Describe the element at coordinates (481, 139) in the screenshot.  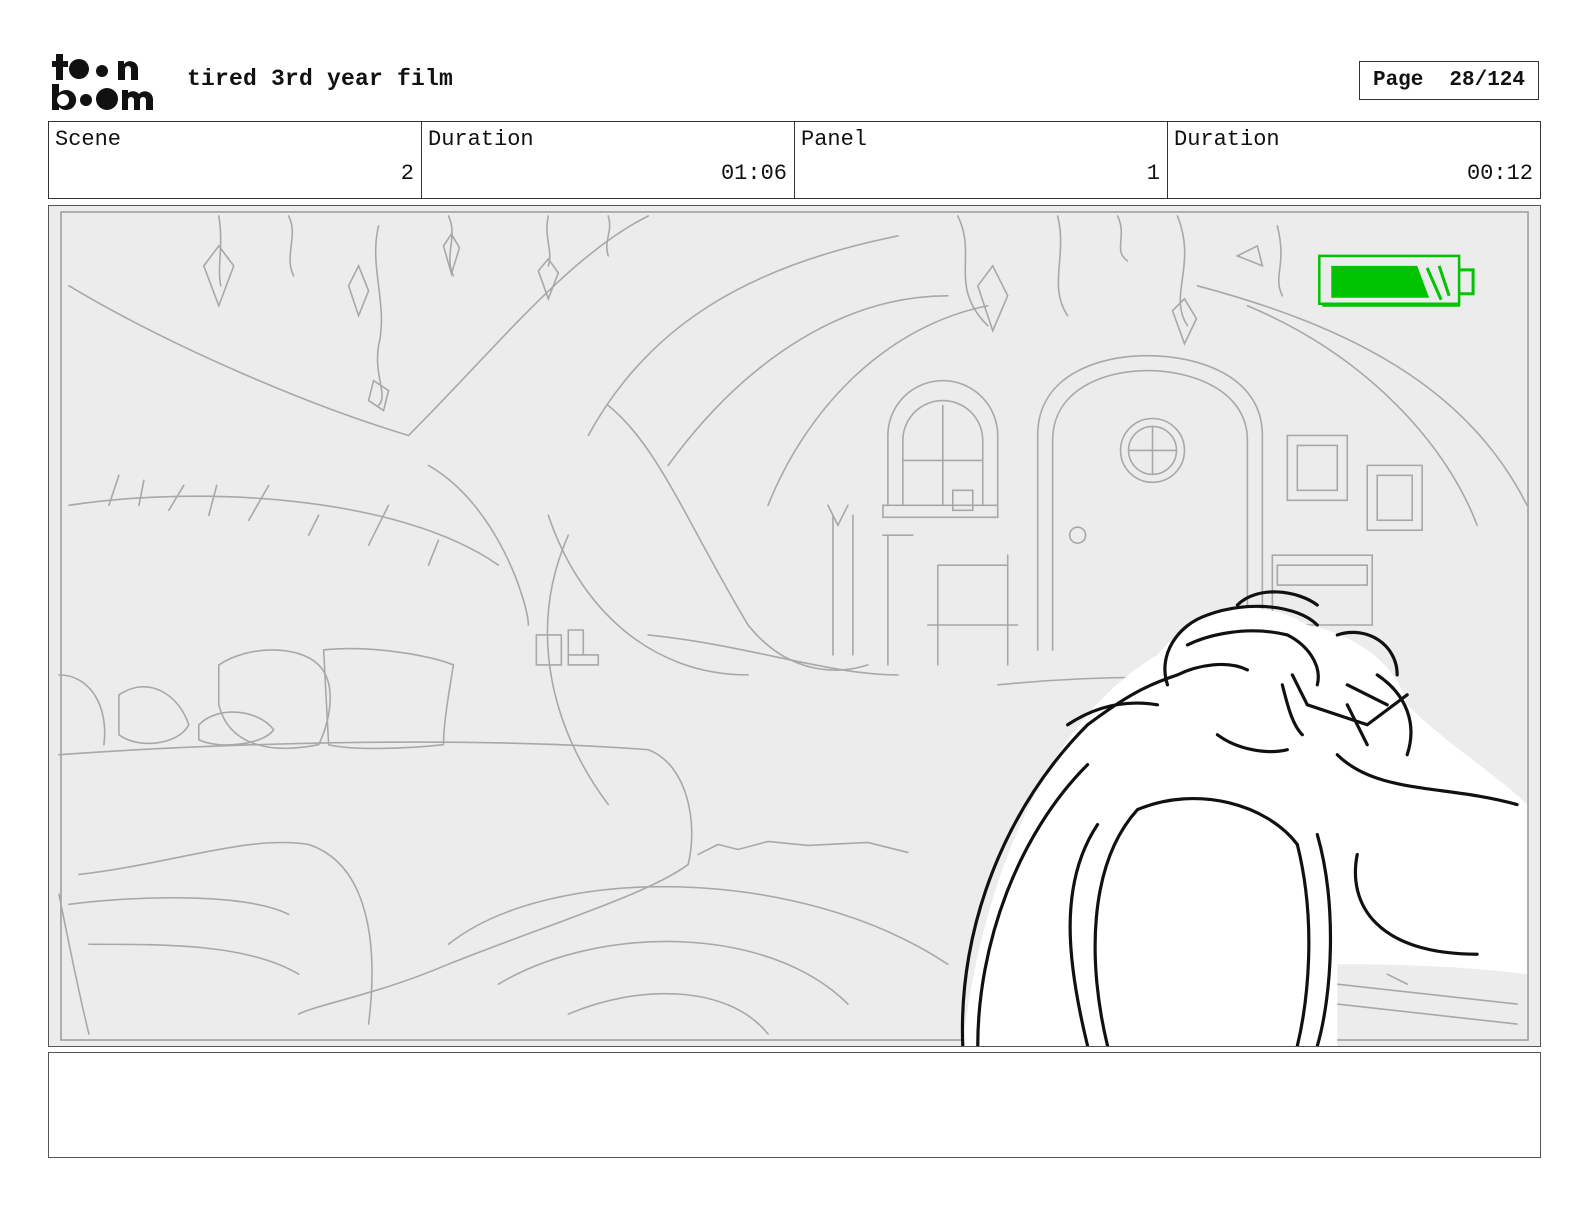
I see `scene-duration-label: Duration` at that location.